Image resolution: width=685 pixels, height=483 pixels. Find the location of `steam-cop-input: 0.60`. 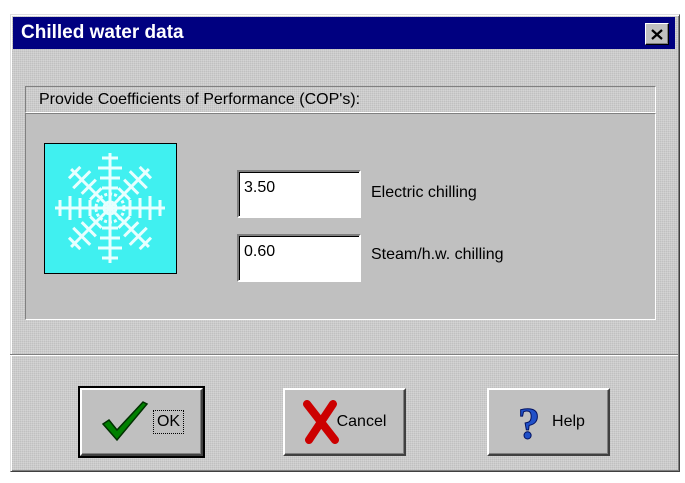

steam-cop-input: 0.60 is located at coordinates (299, 258).